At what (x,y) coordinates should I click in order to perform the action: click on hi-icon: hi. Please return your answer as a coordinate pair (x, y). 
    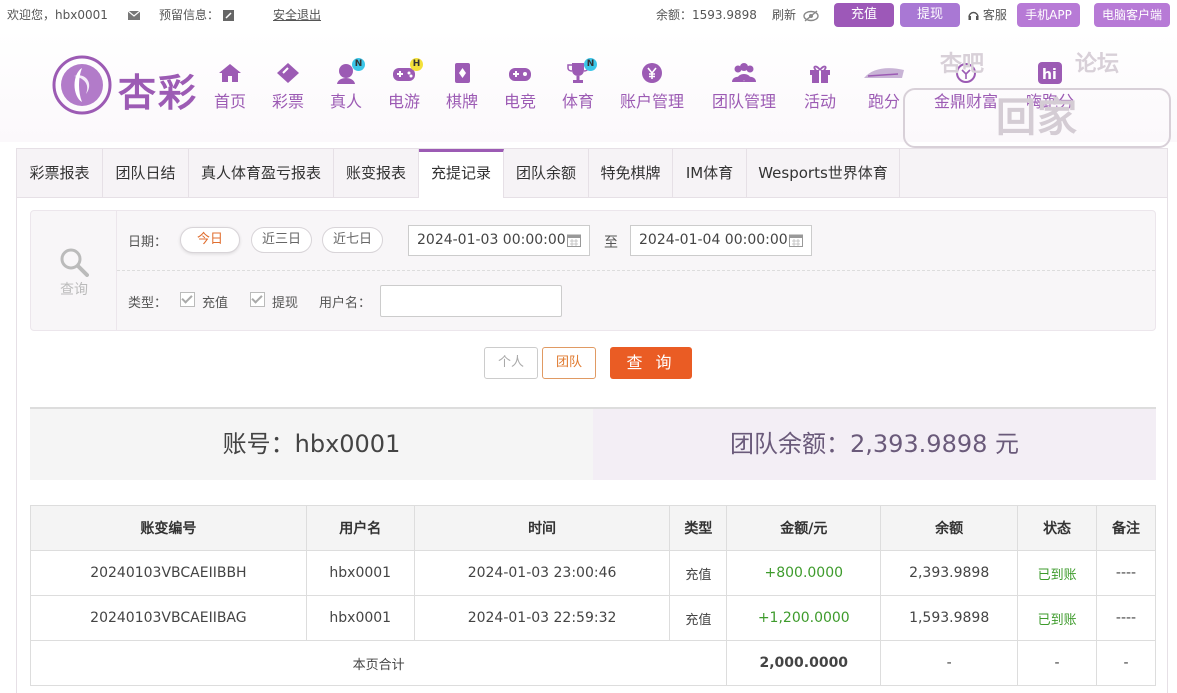
    Looking at the image, I should click on (1050, 73).